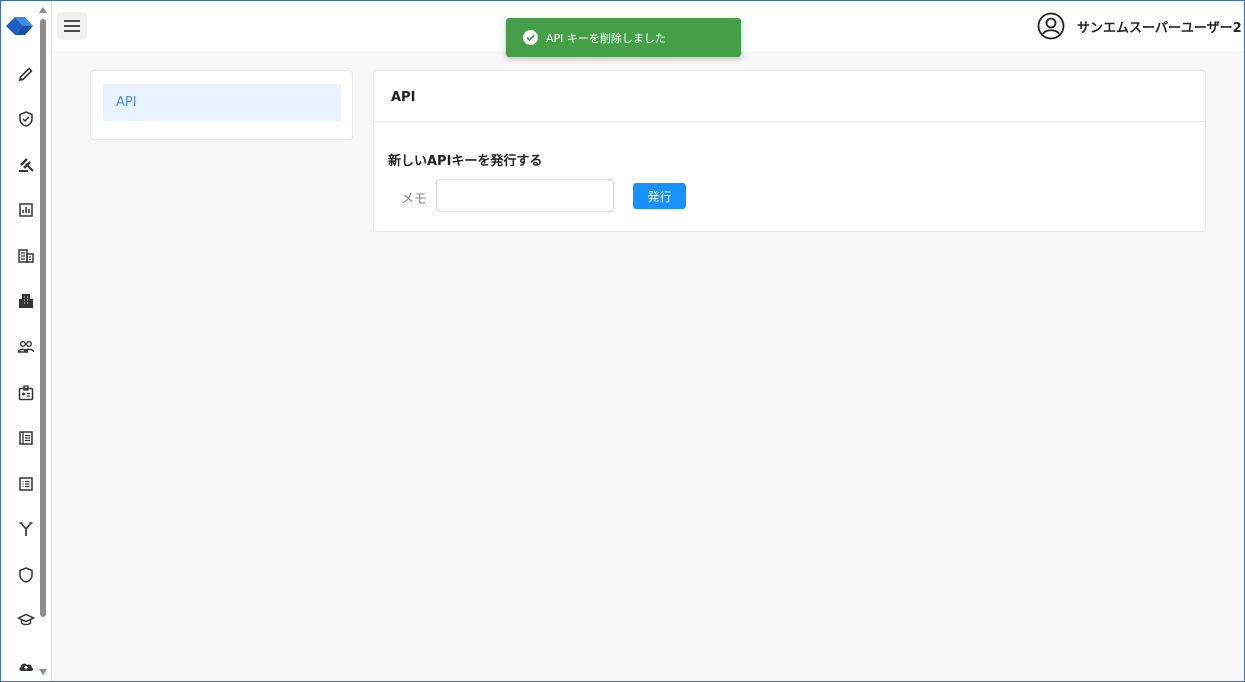 This screenshot has width=1245, height=682. I want to click on fork-icon, so click(26, 529).